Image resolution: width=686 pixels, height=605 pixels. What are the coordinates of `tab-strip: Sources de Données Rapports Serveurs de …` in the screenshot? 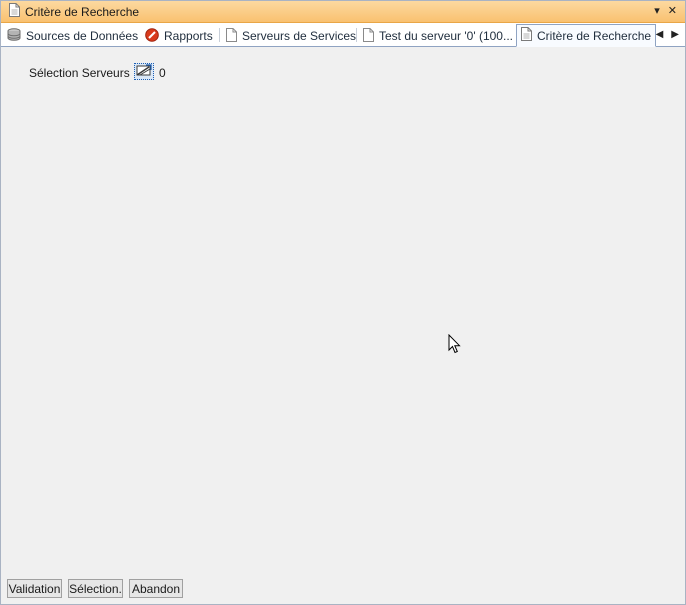 It's located at (343, 35).